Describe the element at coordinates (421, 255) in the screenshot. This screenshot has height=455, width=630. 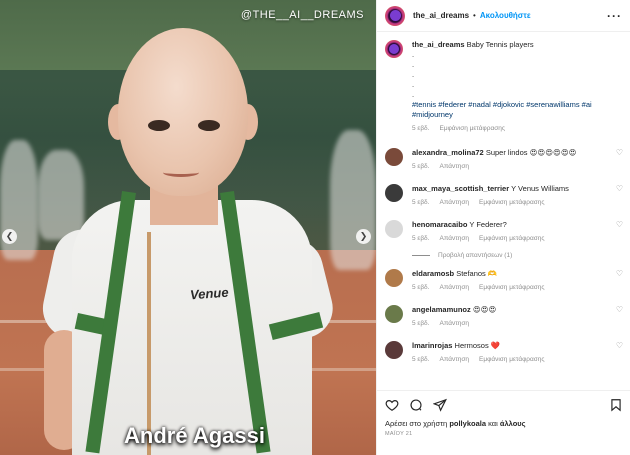
I see `replies-divider` at that location.